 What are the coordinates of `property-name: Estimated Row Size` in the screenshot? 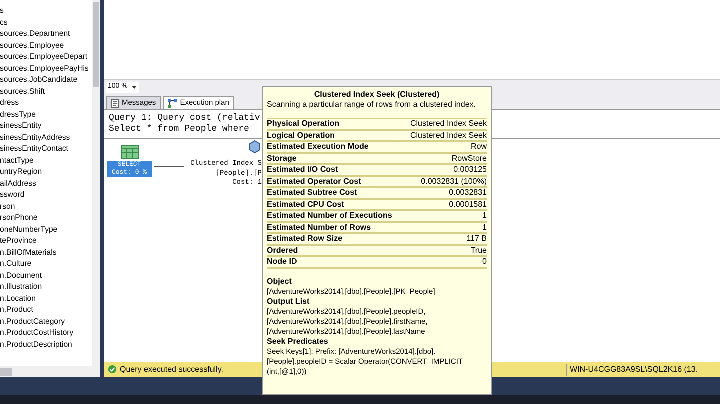 It's located at (305, 239).